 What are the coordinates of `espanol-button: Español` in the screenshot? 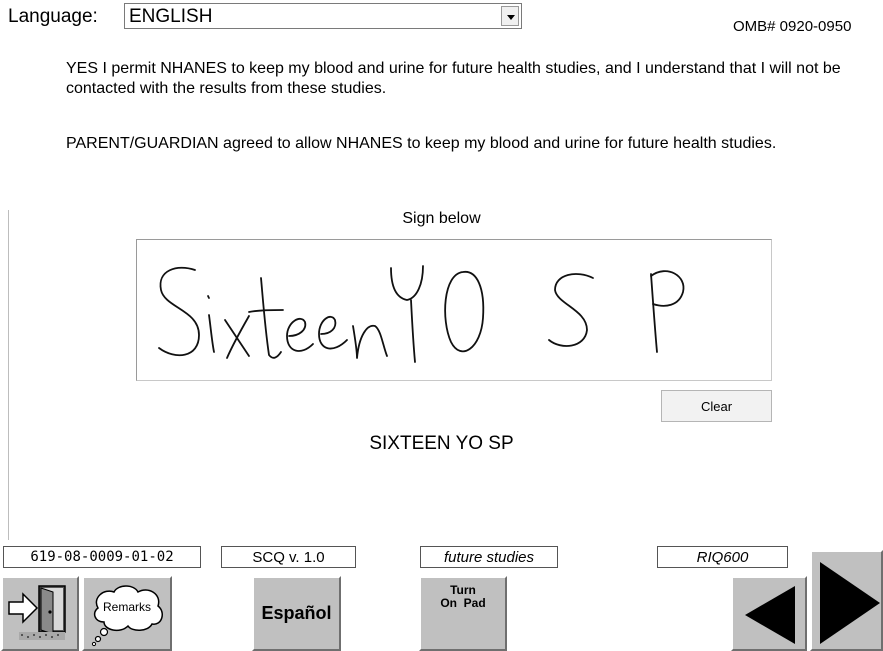 It's located at (296, 613).